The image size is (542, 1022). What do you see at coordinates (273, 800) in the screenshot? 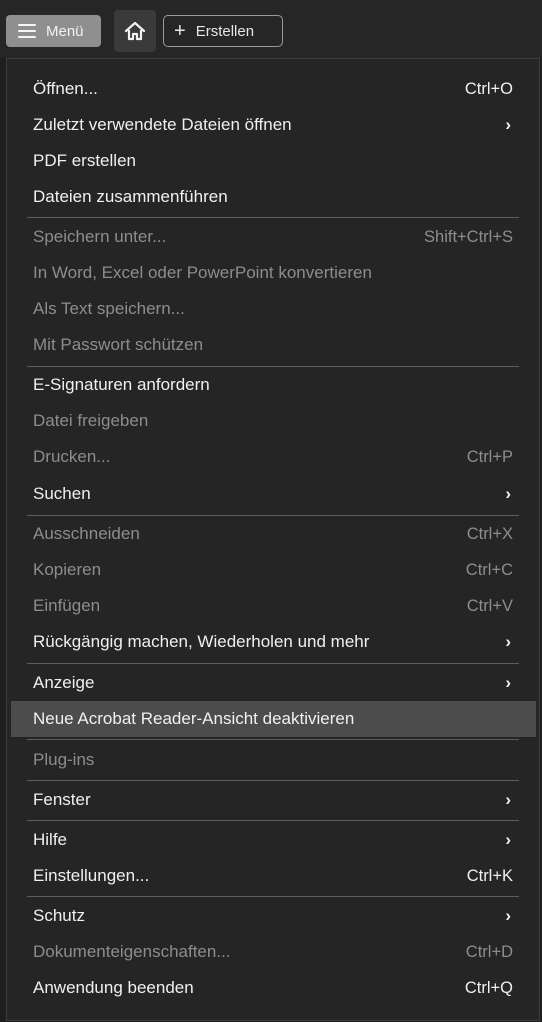
I see `menu-item-window: Fenster ›` at bounding box center [273, 800].